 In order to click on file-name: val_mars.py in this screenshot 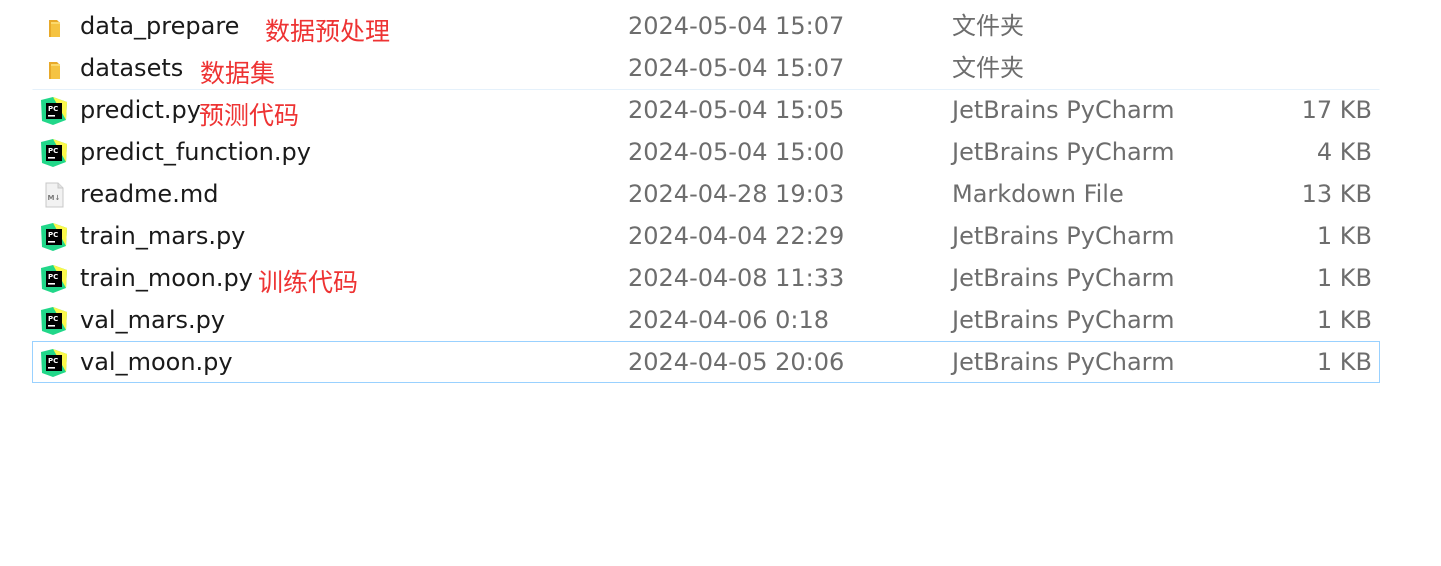, I will do `click(153, 320)`.